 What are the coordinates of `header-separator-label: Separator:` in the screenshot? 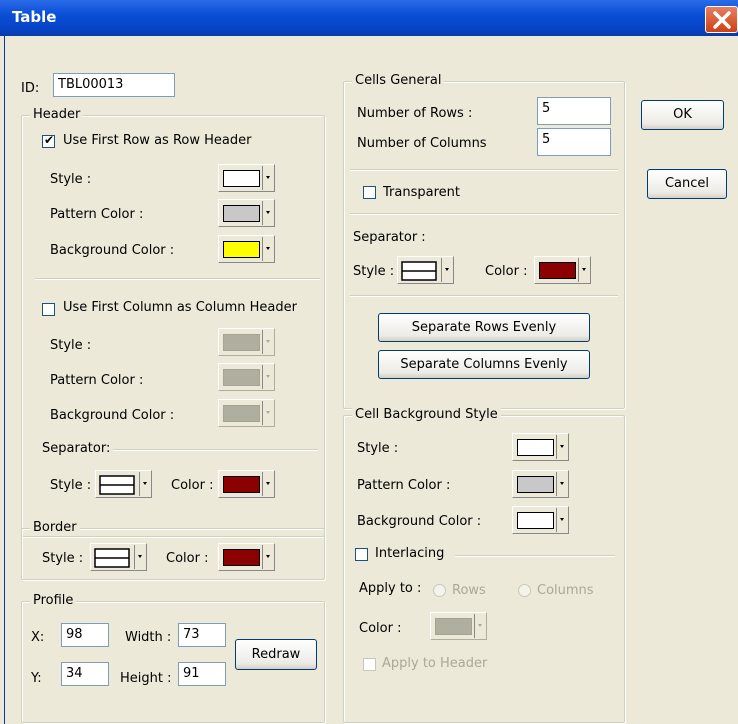 It's located at (76, 448).